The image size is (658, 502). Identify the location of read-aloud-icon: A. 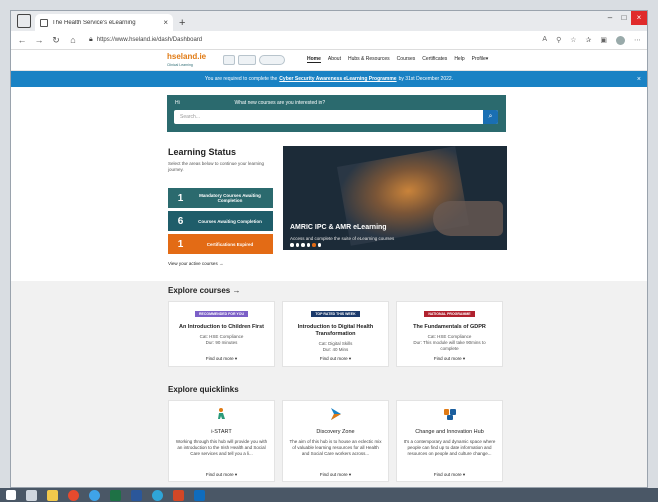
(544, 40).